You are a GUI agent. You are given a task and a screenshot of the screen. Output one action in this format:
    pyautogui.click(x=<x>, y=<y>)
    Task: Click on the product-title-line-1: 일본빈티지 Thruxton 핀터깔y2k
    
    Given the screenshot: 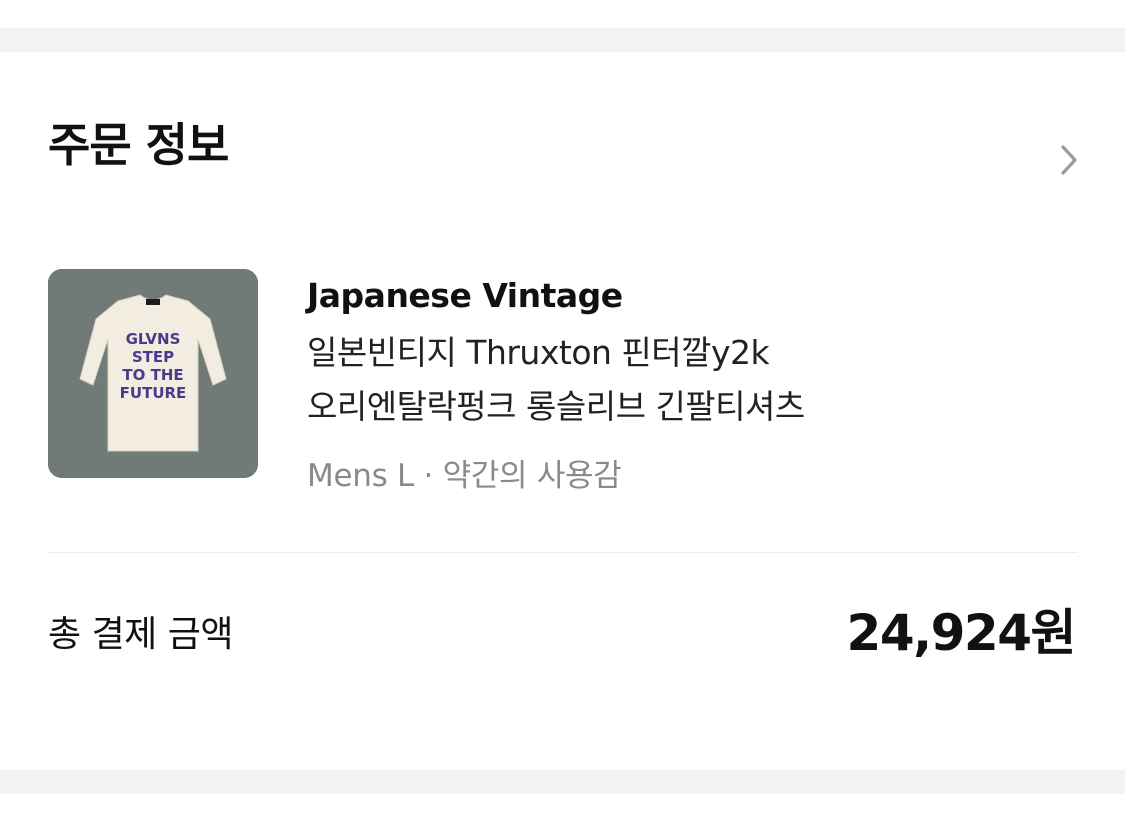 What is the action you would take?
    pyautogui.click(x=538, y=353)
    